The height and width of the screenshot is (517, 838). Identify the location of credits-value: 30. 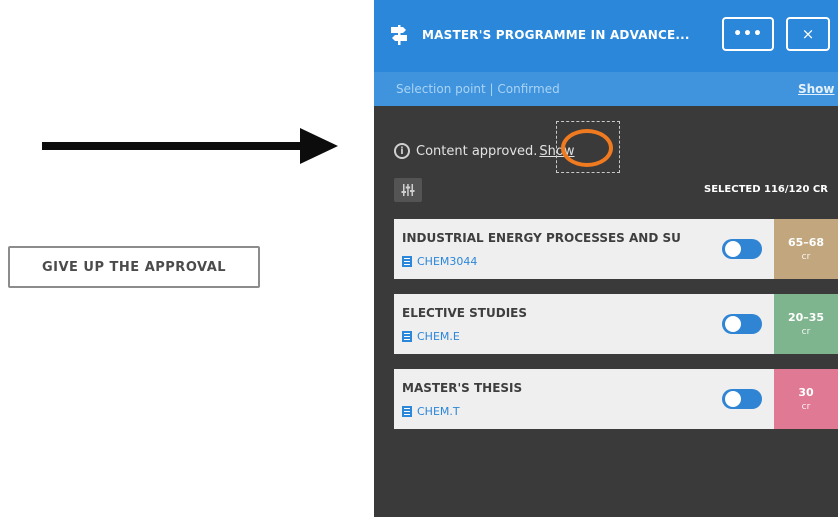
(806, 392).